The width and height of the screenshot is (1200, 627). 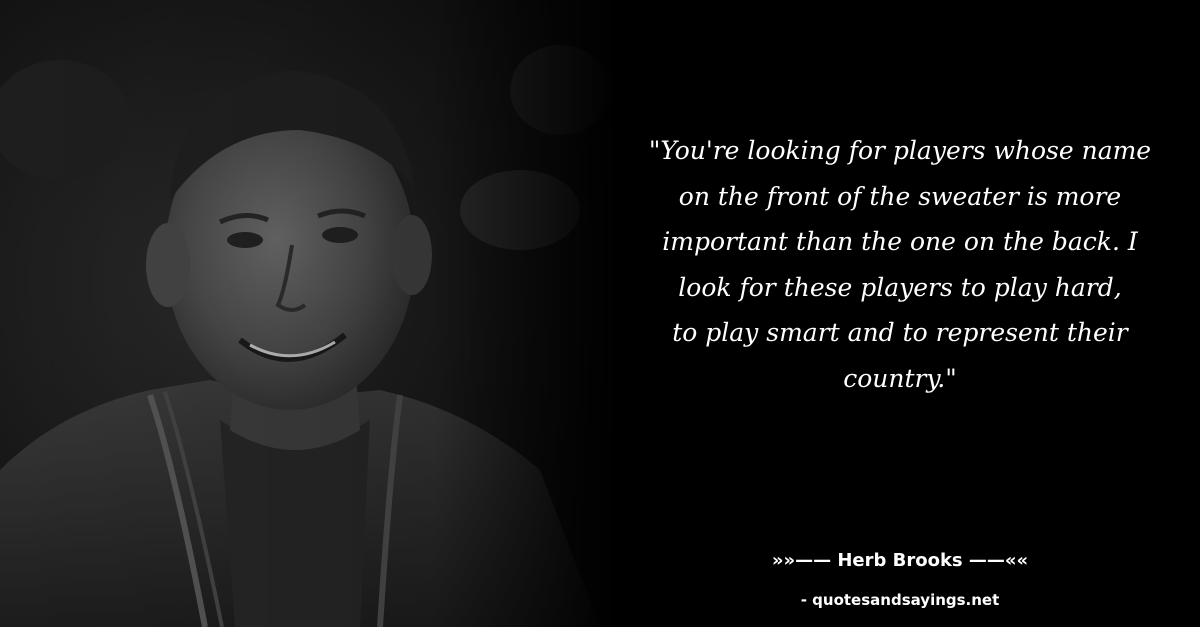 What do you see at coordinates (900, 150) in the screenshot?
I see `quote-line: "You're looking for players whose name` at bounding box center [900, 150].